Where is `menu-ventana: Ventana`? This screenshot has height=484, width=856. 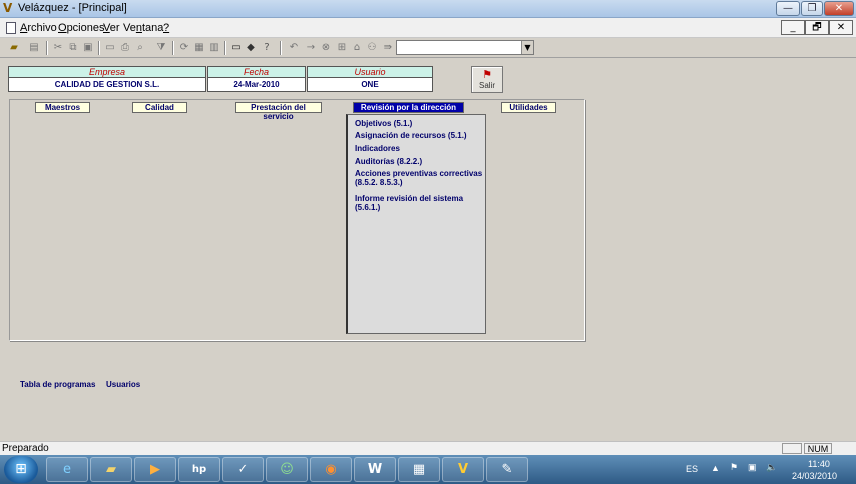
menu-ventana: Ventana is located at coordinates (143, 28).